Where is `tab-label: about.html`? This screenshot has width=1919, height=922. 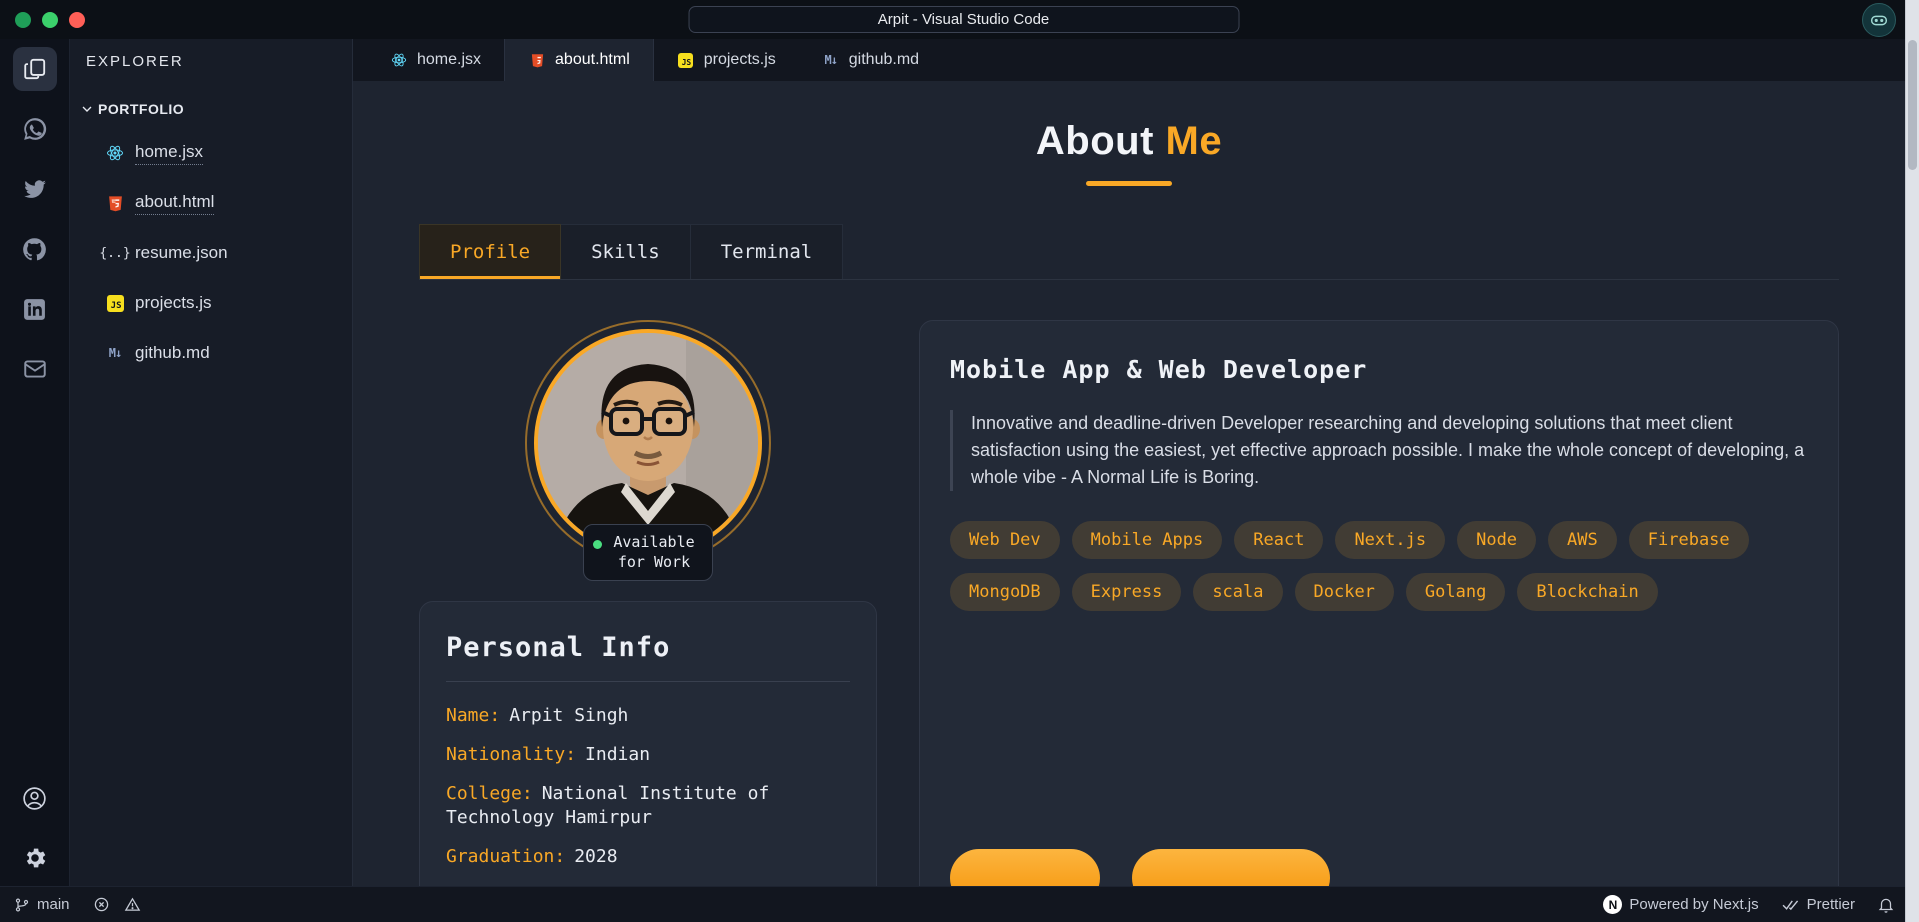
tab-label: about.html is located at coordinates (592, 59).